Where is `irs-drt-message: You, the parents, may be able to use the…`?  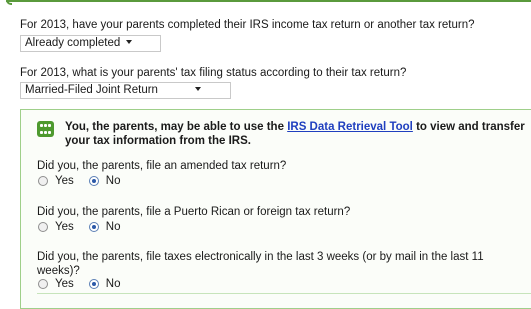
irs-drt-message: You, the parents, may be able to use the… is located at coordinates (295, 134).